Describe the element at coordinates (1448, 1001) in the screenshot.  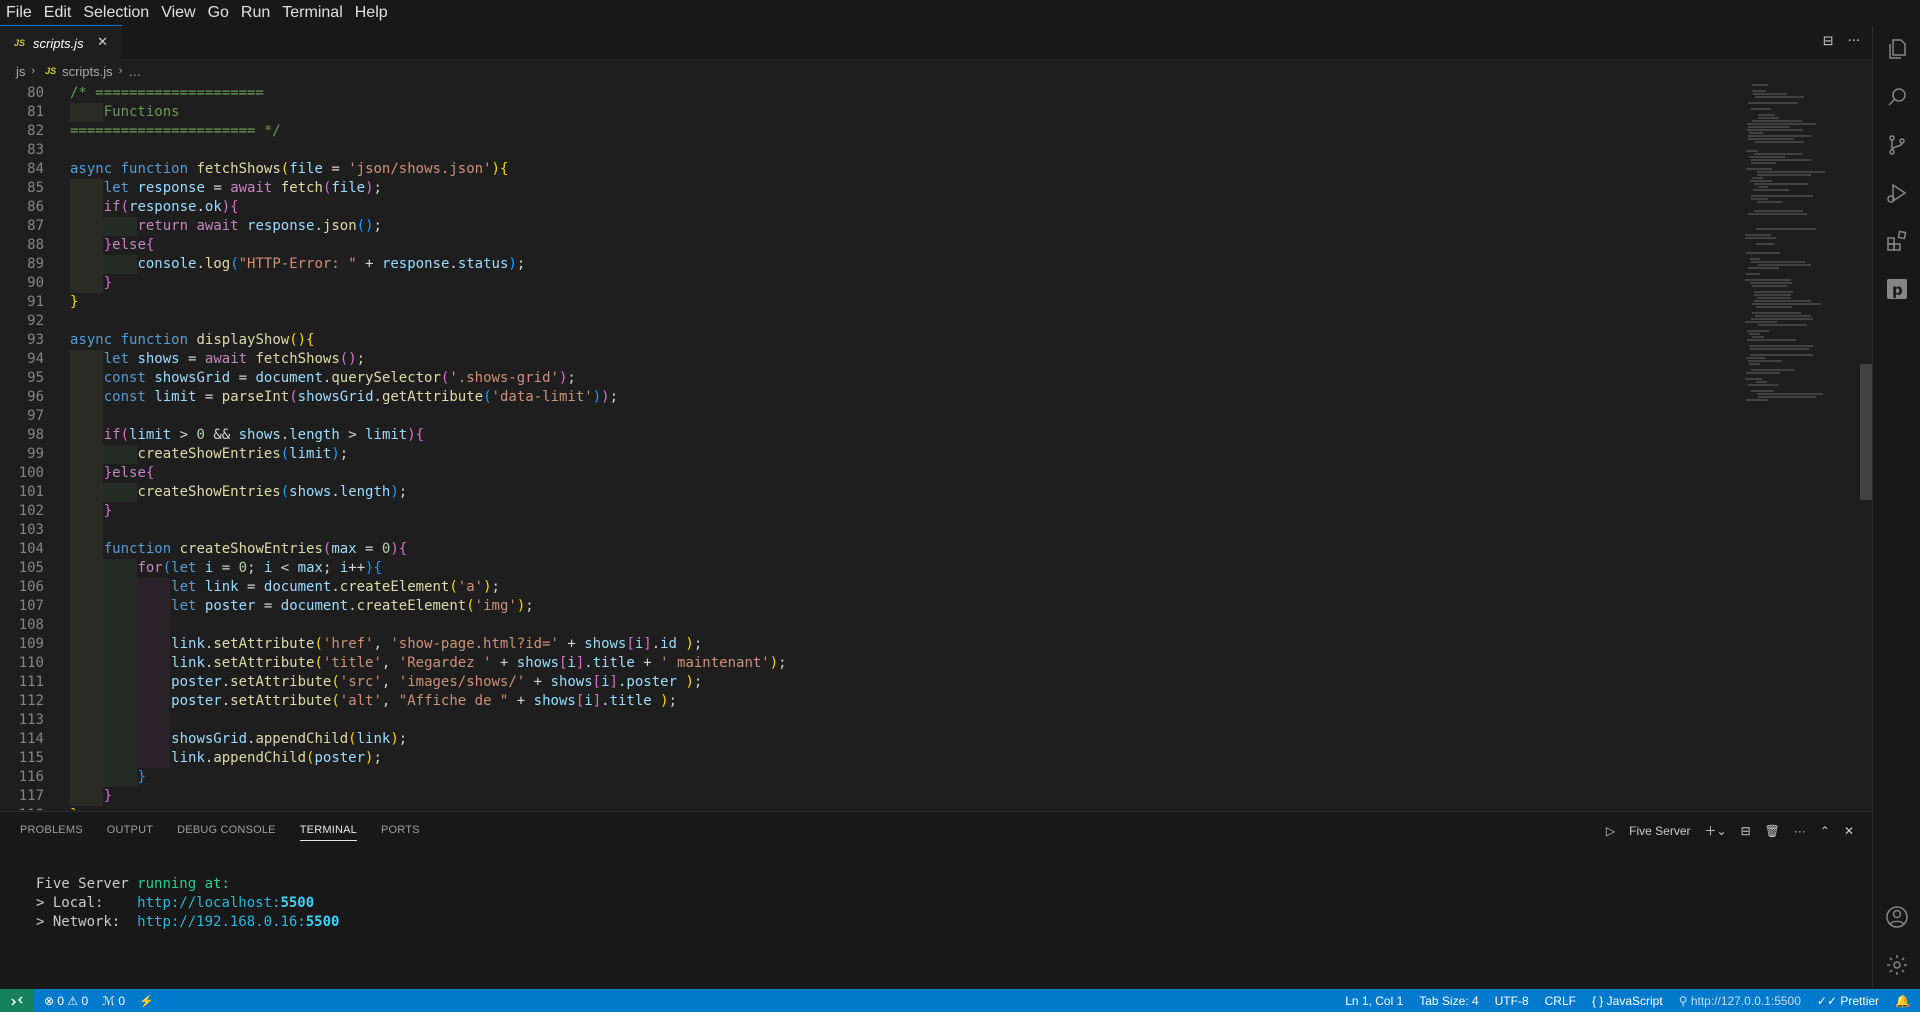
I see `tab-size: Tab Size: 4` at that location.